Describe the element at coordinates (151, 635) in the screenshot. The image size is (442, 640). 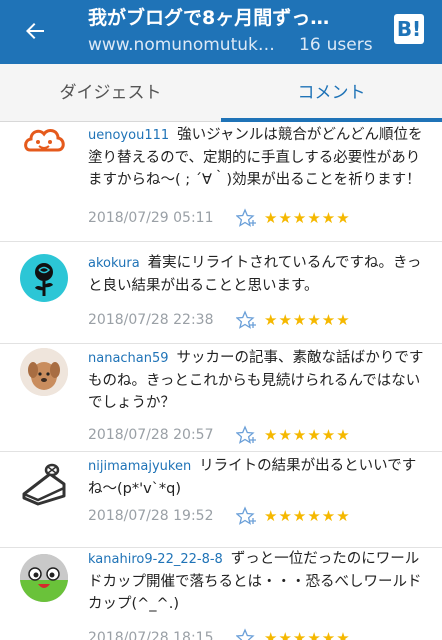
I see `comment-date: 2018/07/28 18:15` at that location.